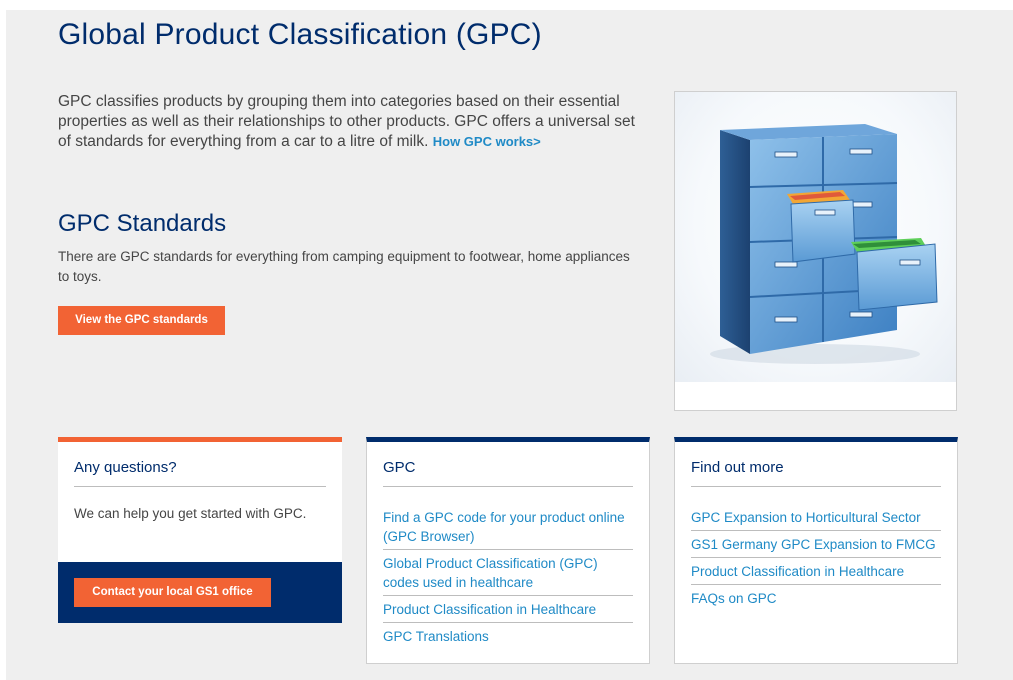 The width and height of the screenshot is (1013, 680). What do you see at coordinates (816, 571) in the screenshot?
I see `product-classification-healthcare-link-2: Product Classification in Healthcare` at bounding box center [816, 571].